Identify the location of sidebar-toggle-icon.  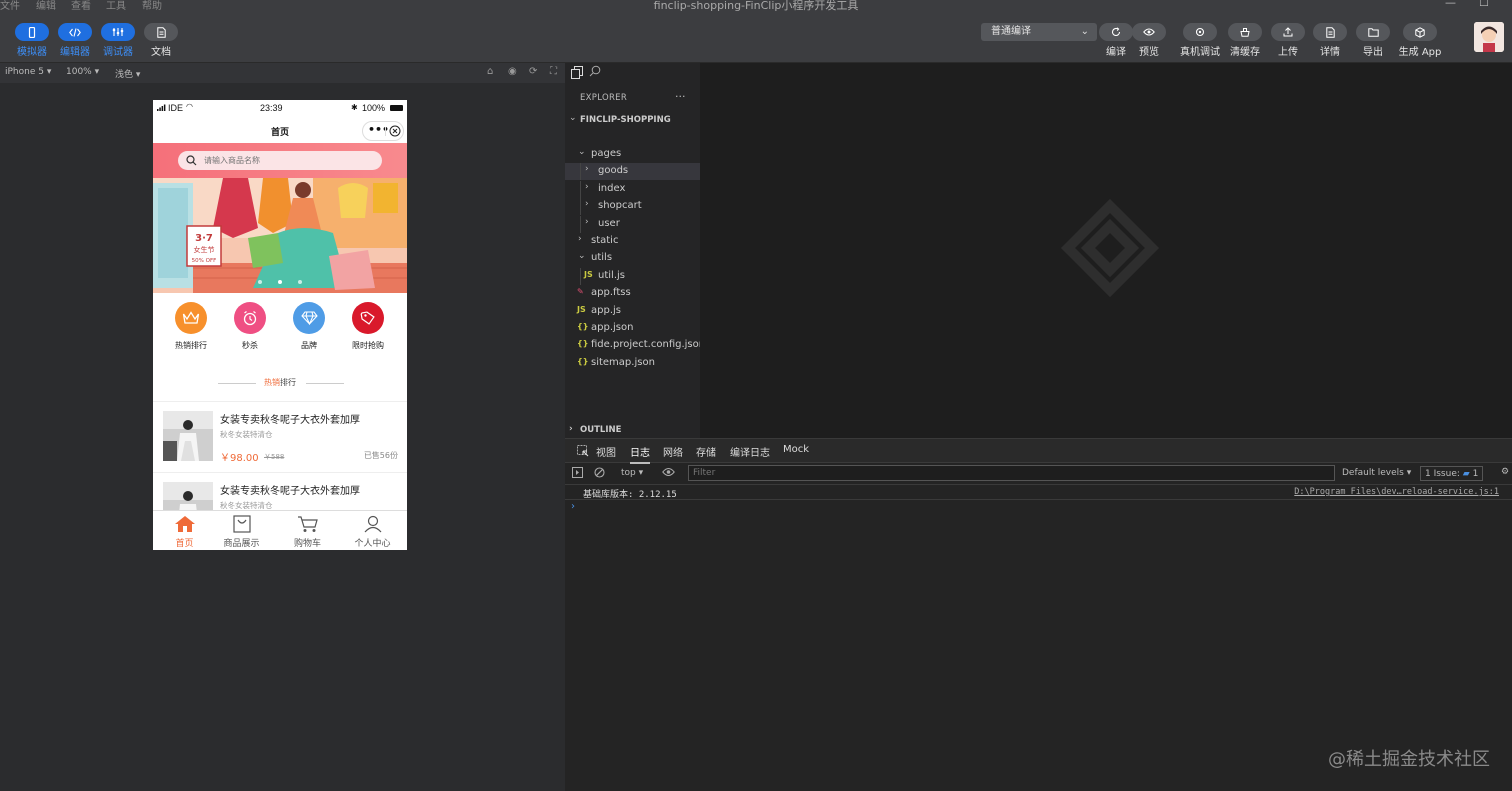
(577, 474).